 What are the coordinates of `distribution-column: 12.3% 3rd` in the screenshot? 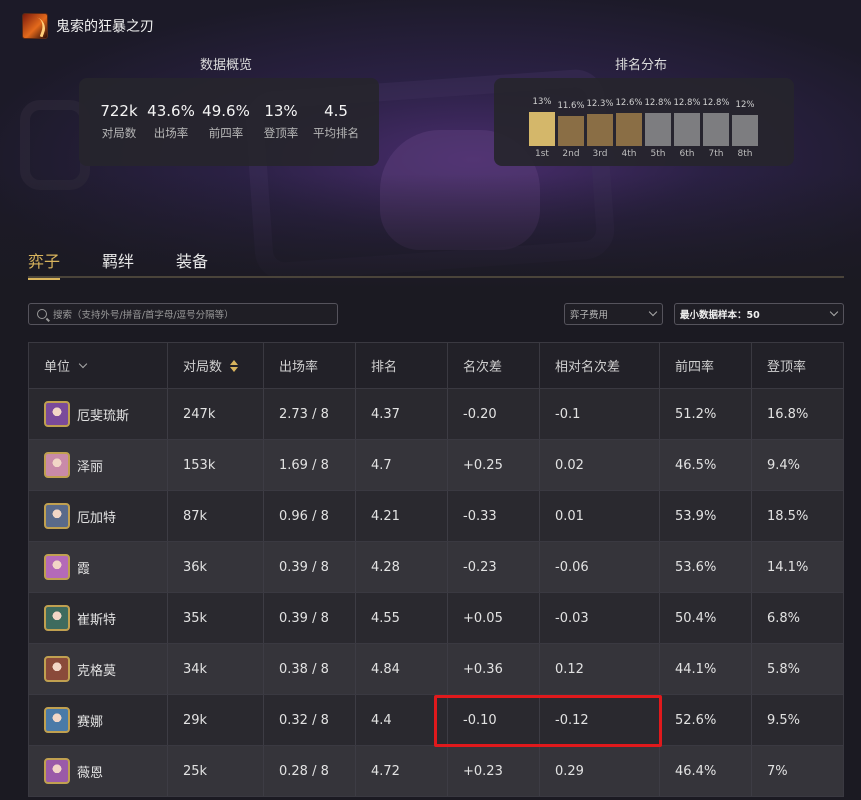 It's located at (599, 122).